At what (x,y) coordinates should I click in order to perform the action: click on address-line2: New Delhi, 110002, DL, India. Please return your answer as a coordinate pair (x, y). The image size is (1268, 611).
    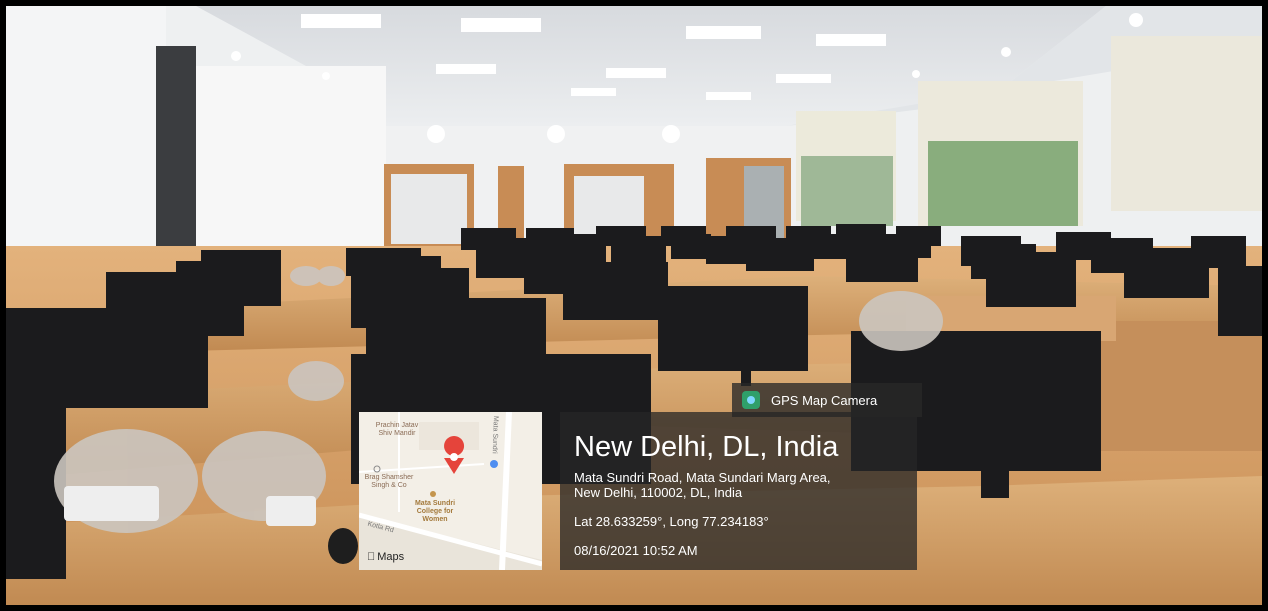
    Looking at the image, I should click on (658, 492).